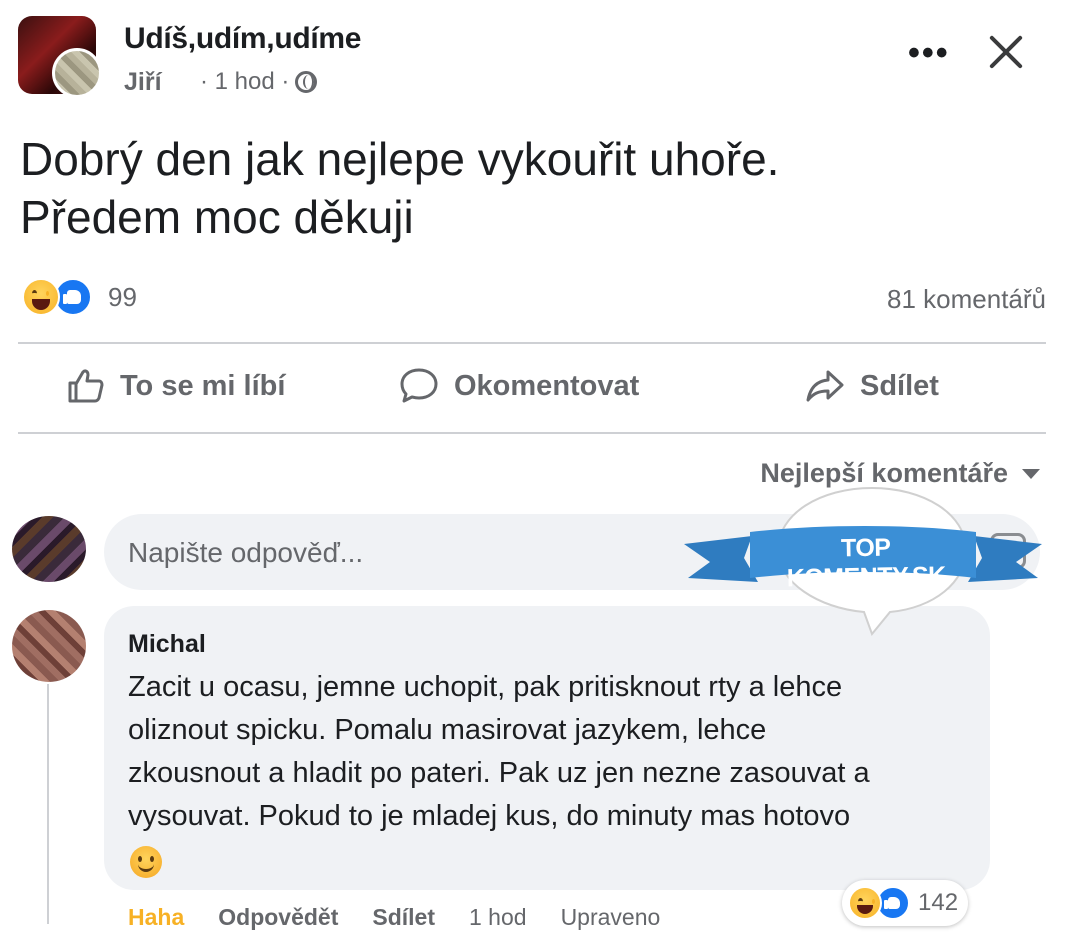 This screenshot has height=936, width=1080. What do you see at coordinates (498, 917) in the screenshot?
I see `comment-time: 1 hod` at bounding box center [498, 917].